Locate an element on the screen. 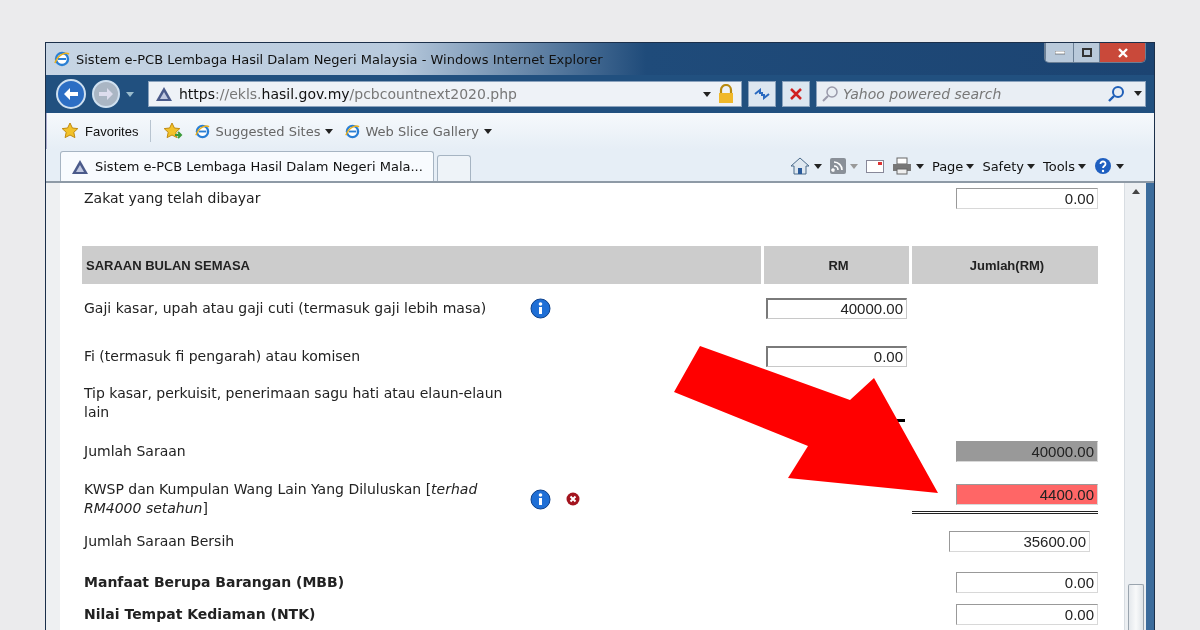 This screenshot has width=1200, height=630. command-menu: Page is located at coordinates (953, 166).